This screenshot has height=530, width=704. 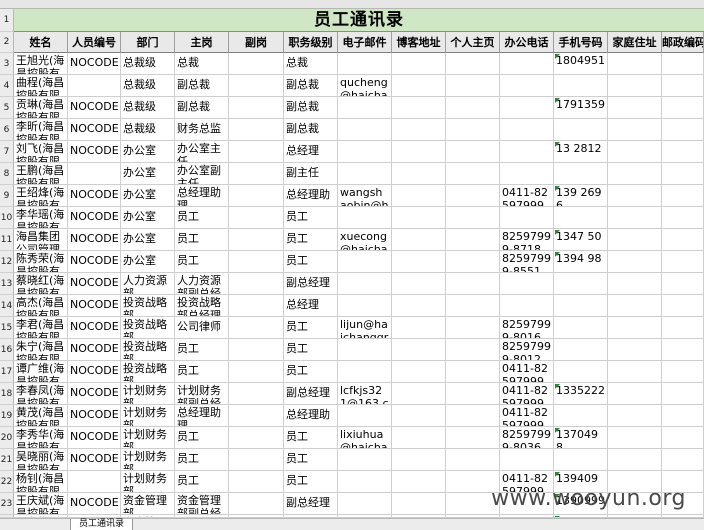 What do you see at coordinates (311, 152) in the screenshot?
I see `table-cell: 总经理` at bounding box center [311, 152].